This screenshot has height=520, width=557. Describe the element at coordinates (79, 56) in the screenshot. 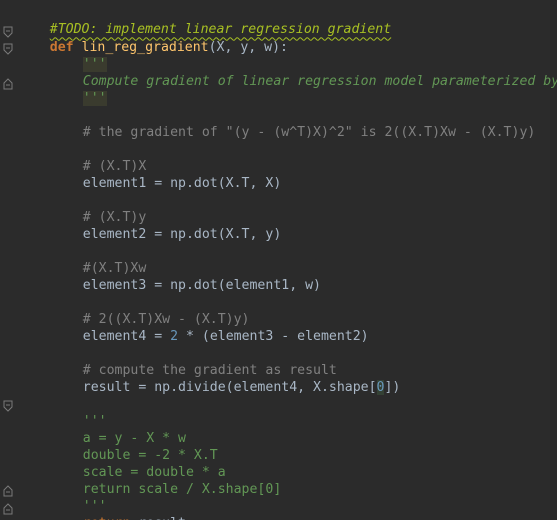

I see `docstring-open-line: '''` at that location.